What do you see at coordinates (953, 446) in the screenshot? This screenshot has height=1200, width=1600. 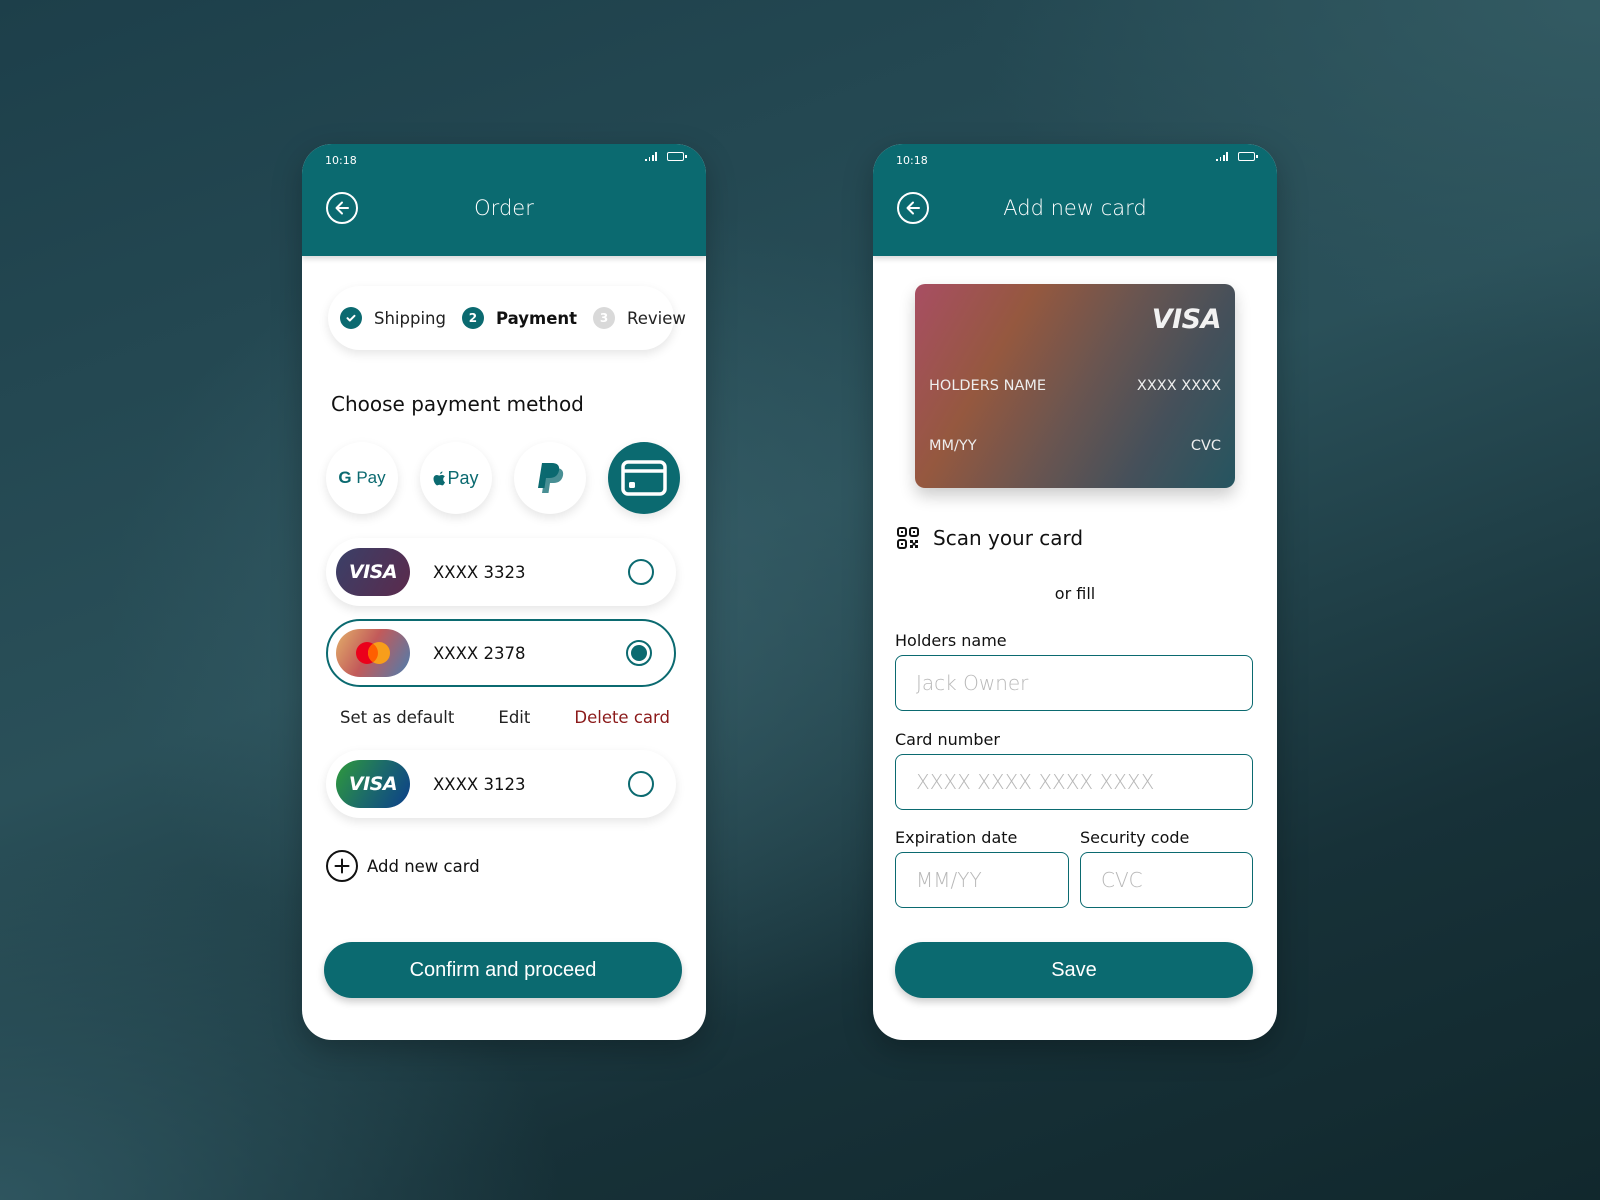 I see `card-preview-expiry: MM/YY` at bounding box center [953, 446].